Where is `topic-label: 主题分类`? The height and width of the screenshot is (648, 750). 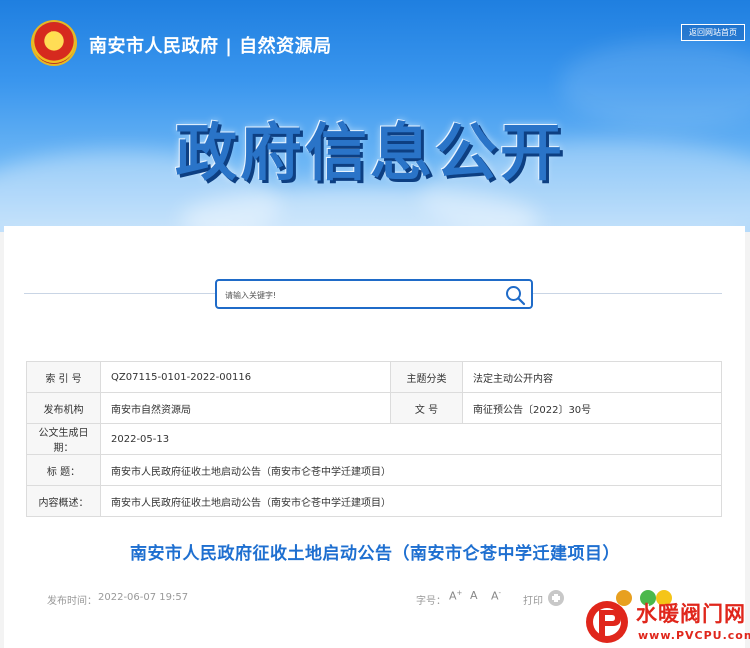 topic-label: 主题分类 is located at coordinates (426, 377).